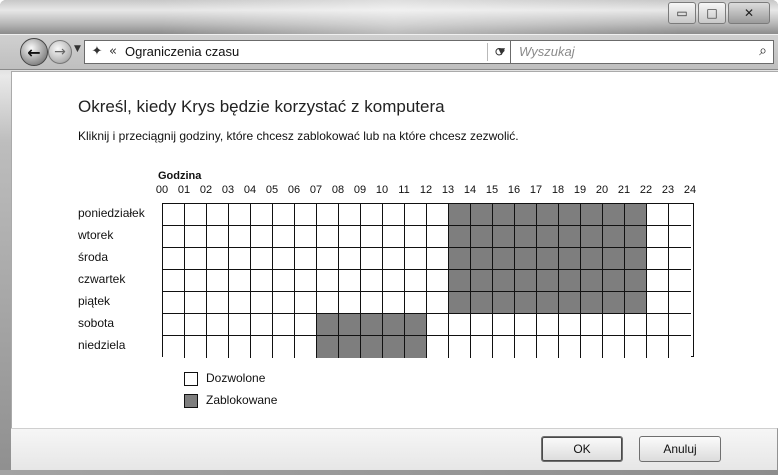  What do you see at coordinates (763, 51) in the screenshot?
I see `search-icon: ⌕` at bounding box center [763, 51].